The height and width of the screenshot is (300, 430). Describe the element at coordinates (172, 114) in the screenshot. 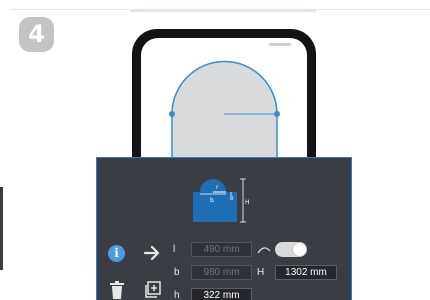

I see `left-handle` at that location.